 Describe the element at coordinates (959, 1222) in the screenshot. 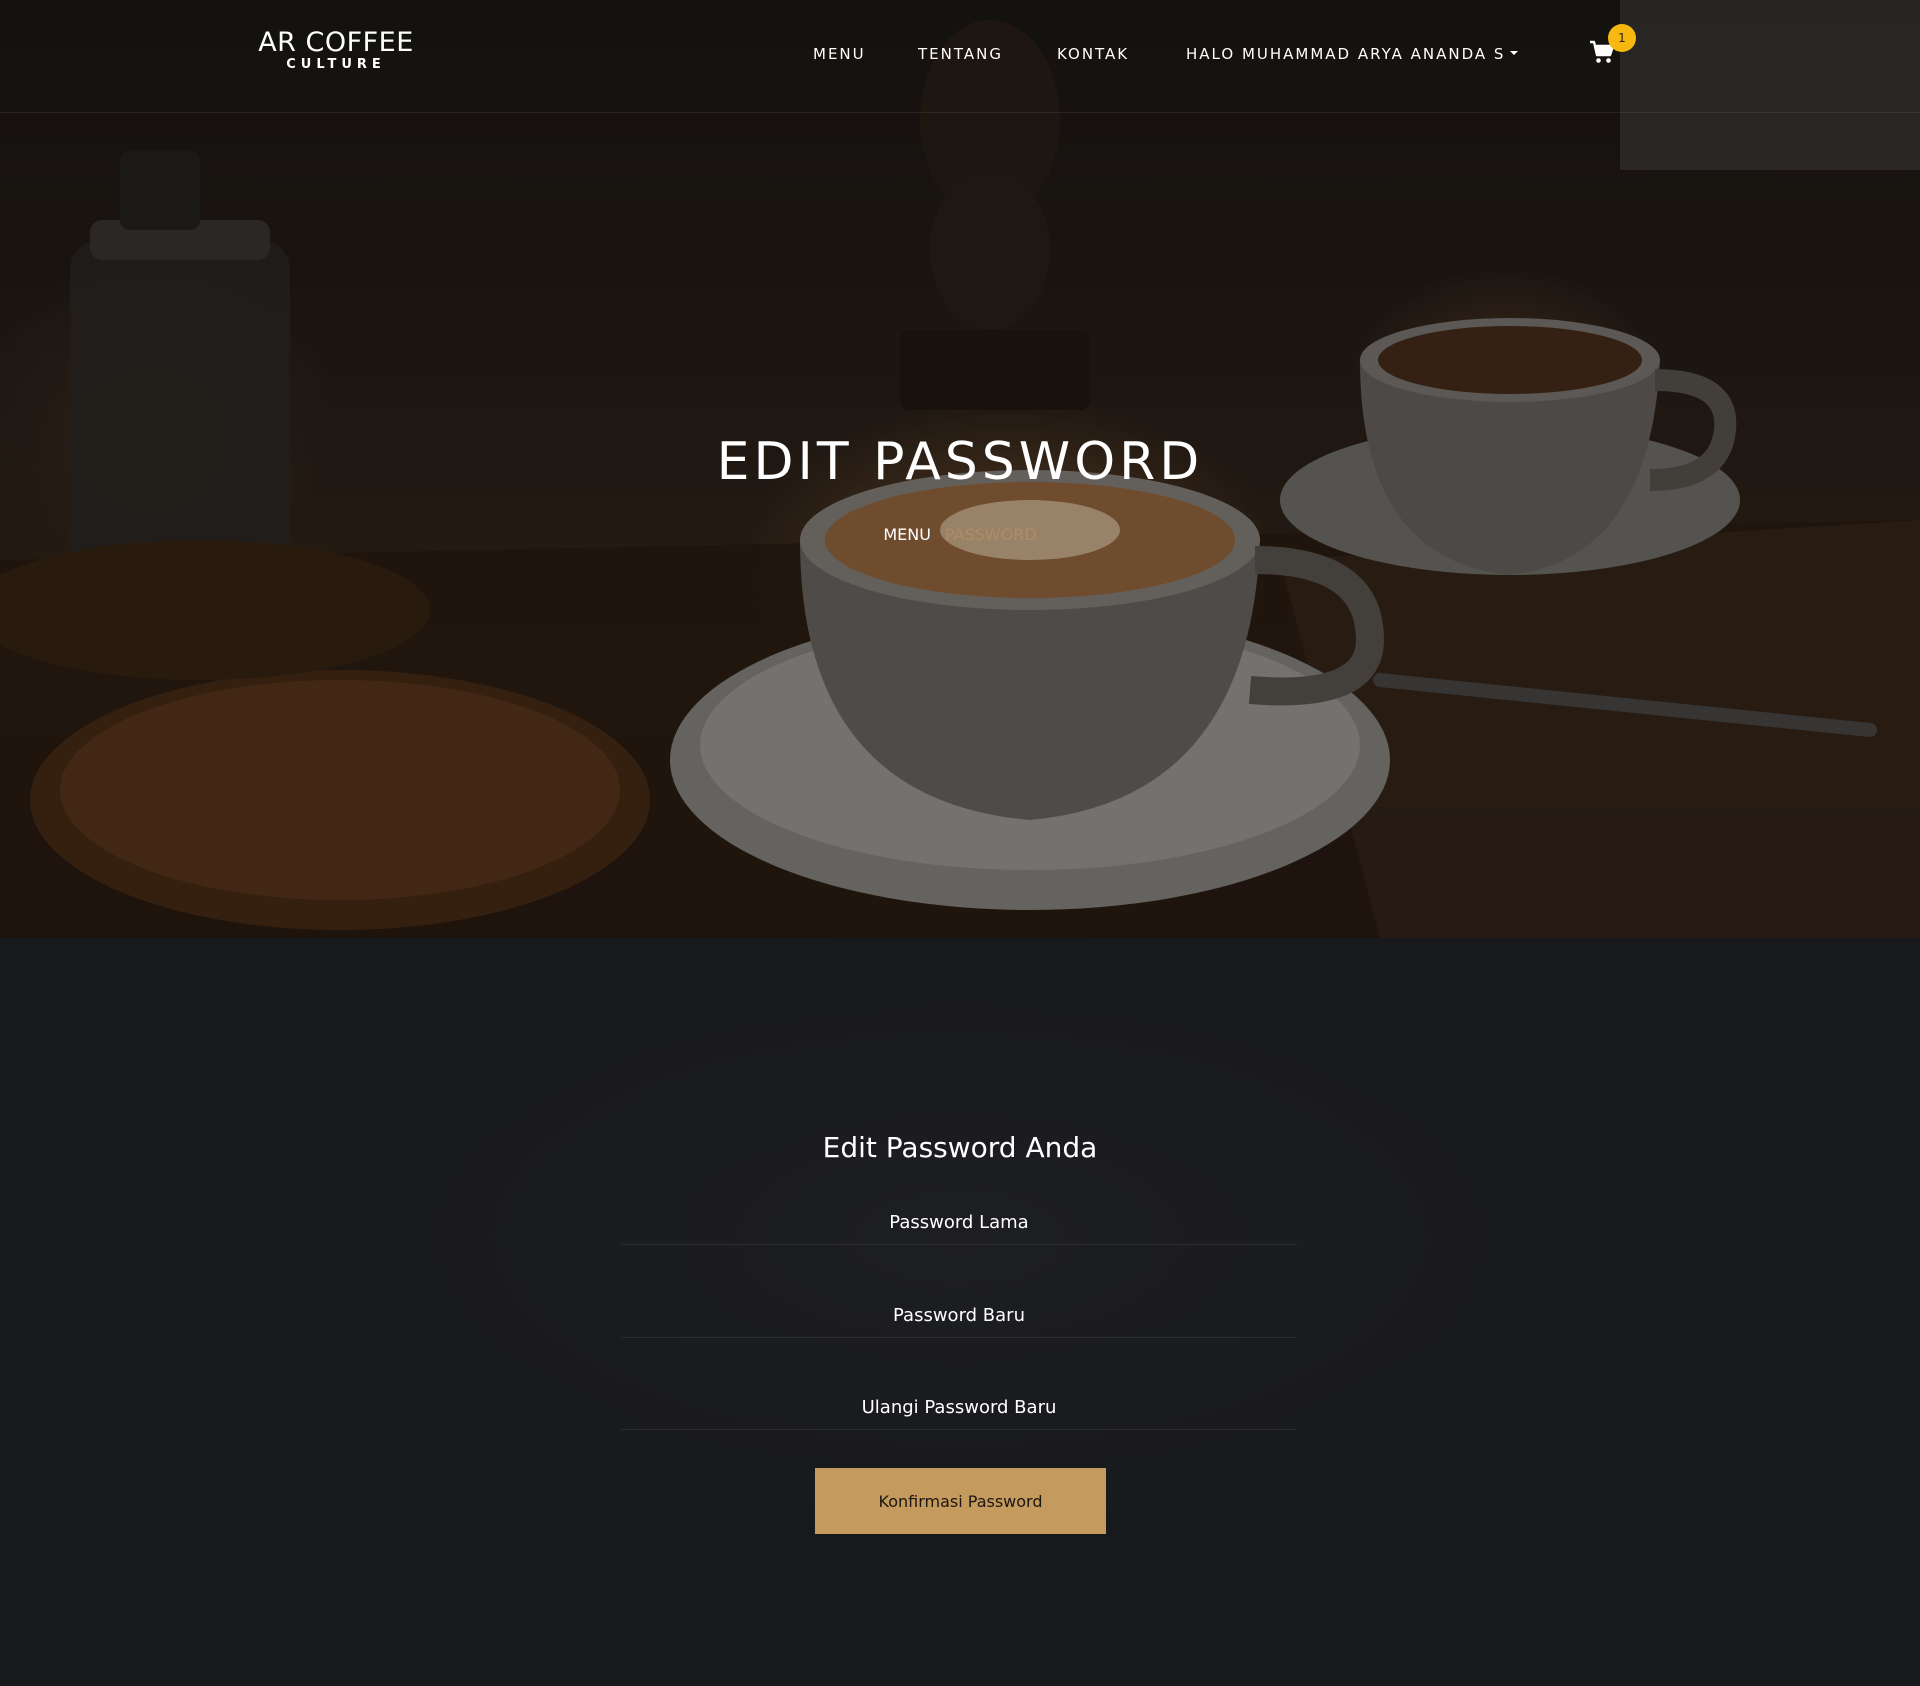

I see `old-password-field` at that location.